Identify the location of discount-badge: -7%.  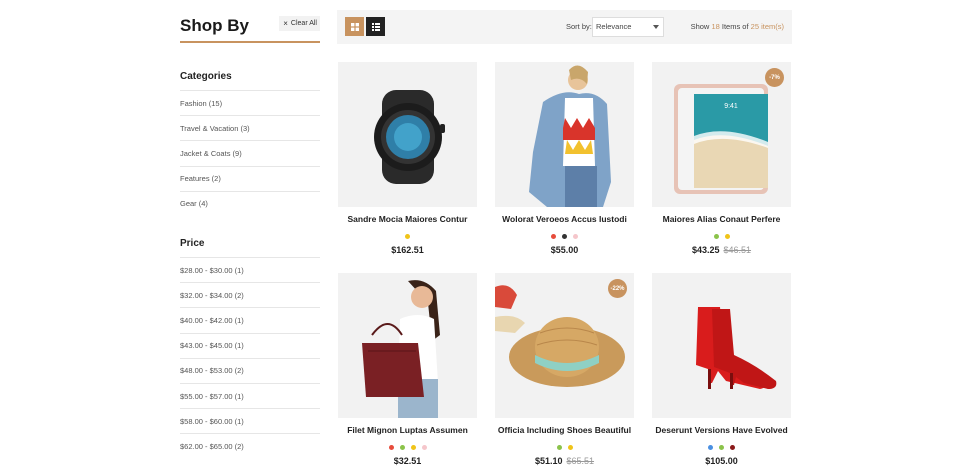
(774, 77).